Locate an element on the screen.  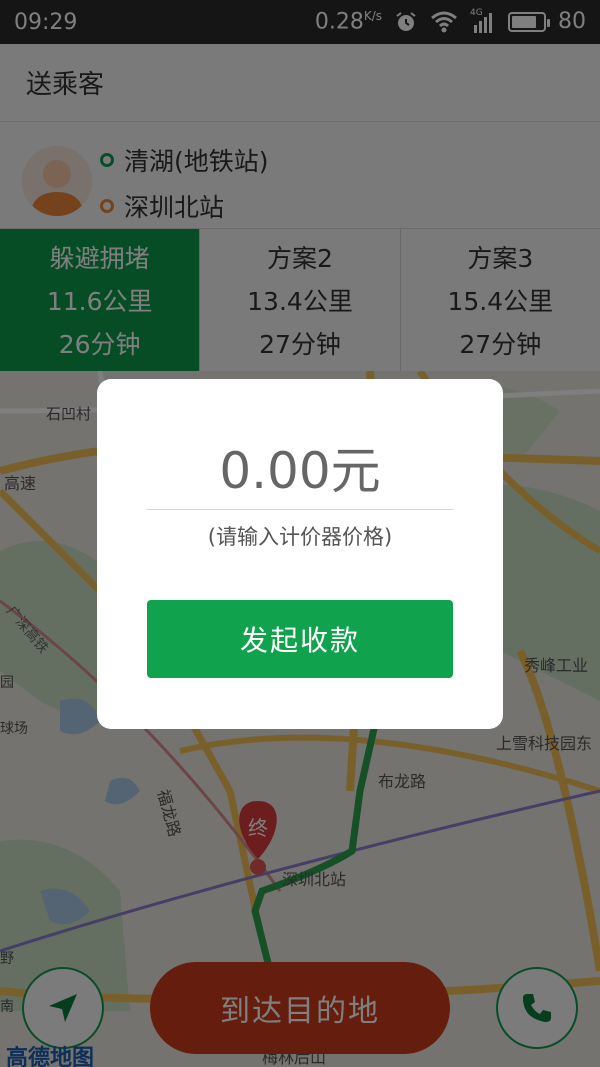
fare-hint: (请输入计价器价格) is located at coordinates (300, 537).